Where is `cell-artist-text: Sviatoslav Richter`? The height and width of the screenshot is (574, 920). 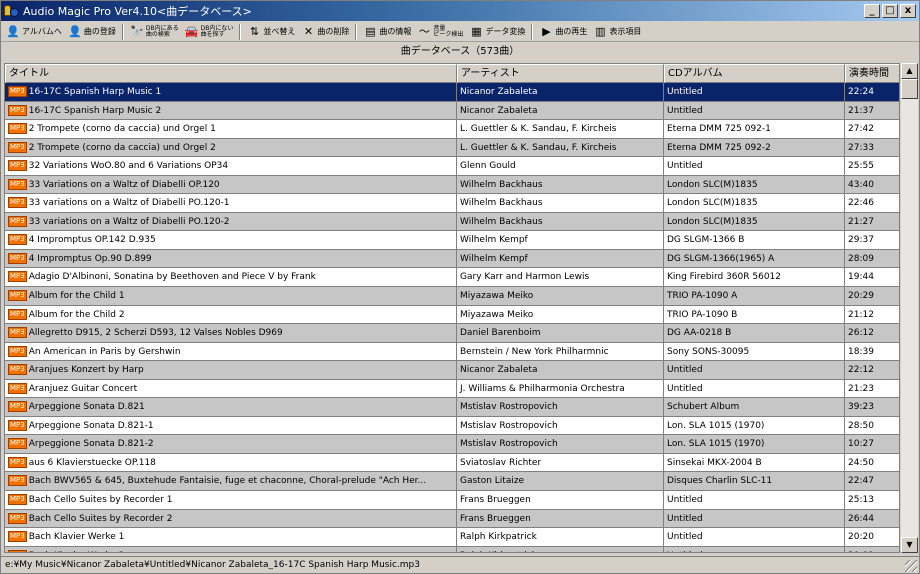 cell-artist-text: Sviatoslav Richter is located at coordinates (501, 462).